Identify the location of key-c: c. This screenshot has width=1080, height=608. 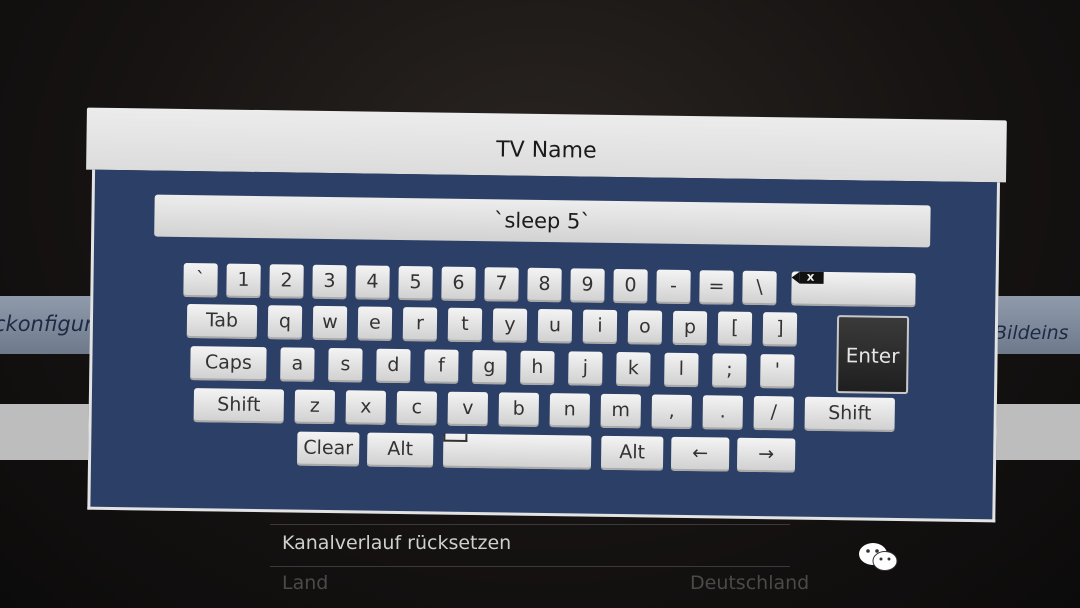
(417, 408).